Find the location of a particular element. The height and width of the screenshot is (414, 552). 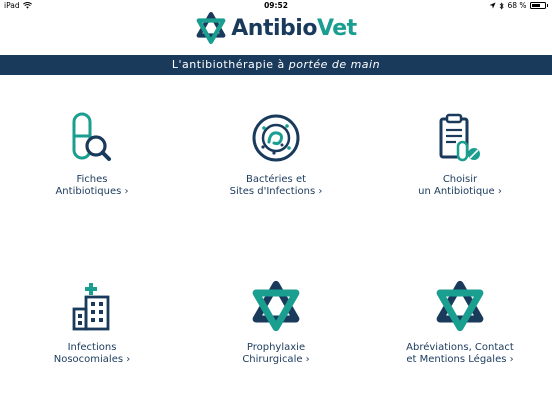

tile-fiches-antibiotiques: Fiches Antibiotiques › is located at coordinates (92, 155).